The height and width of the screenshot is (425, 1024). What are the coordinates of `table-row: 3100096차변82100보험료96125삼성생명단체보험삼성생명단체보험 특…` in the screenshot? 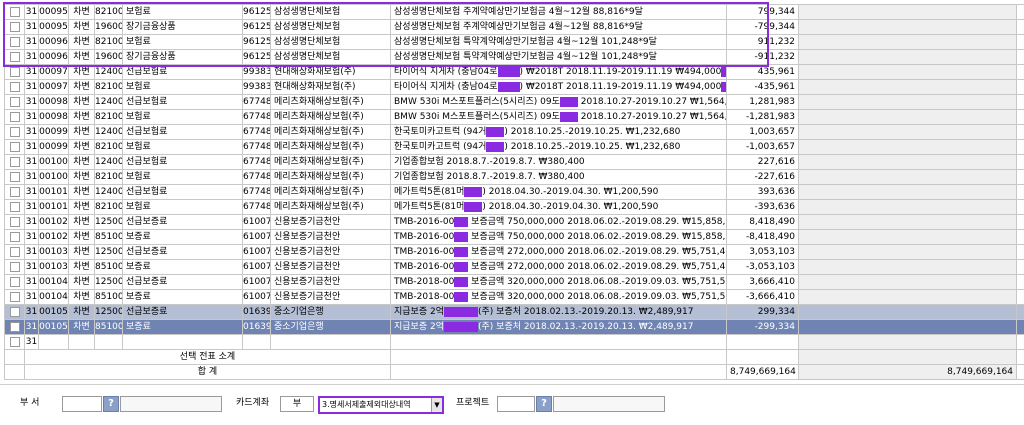 It's located at (514, 42).